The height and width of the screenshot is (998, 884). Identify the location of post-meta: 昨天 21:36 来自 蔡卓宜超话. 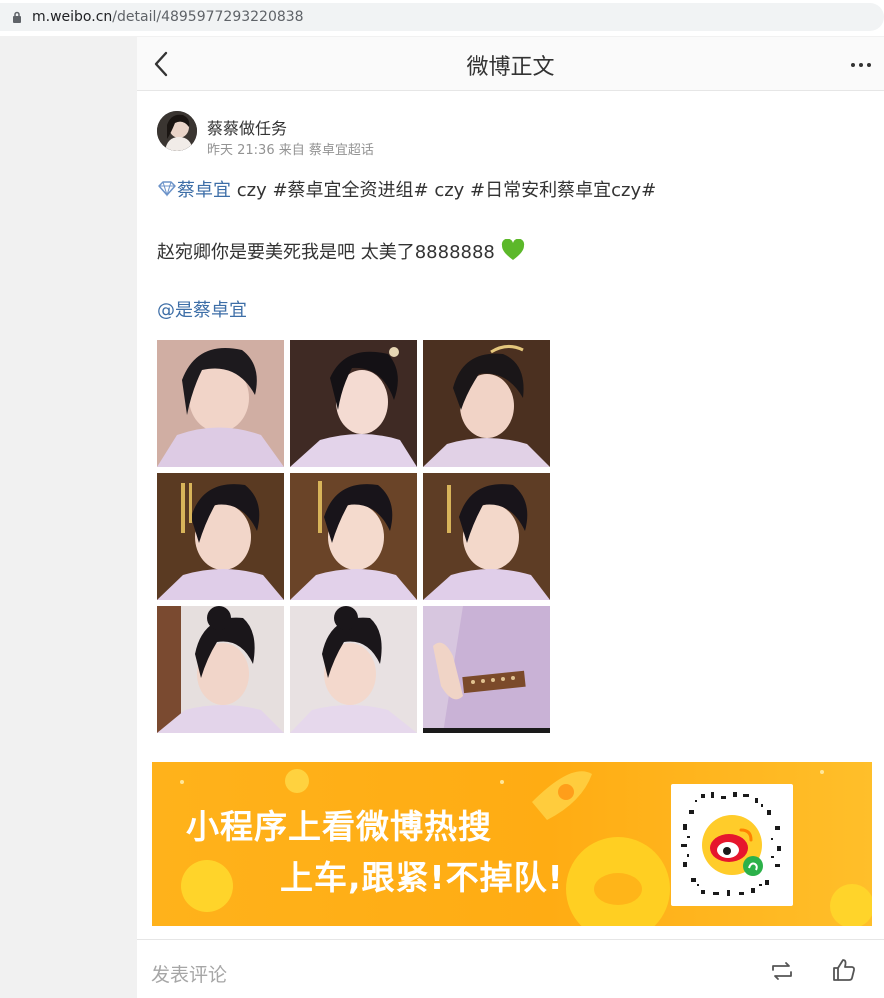
(290, 150).